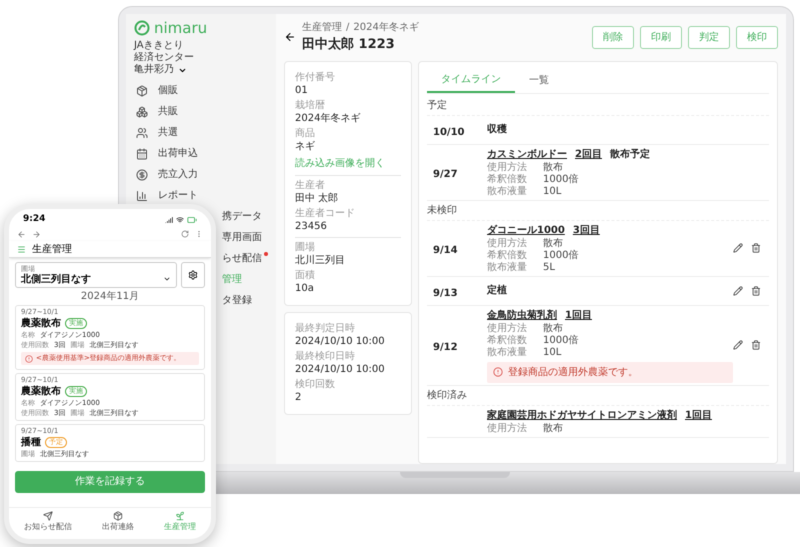  Describe the element at coordinates (290, 37) in the screenshot. I see `back-icon` at that location.